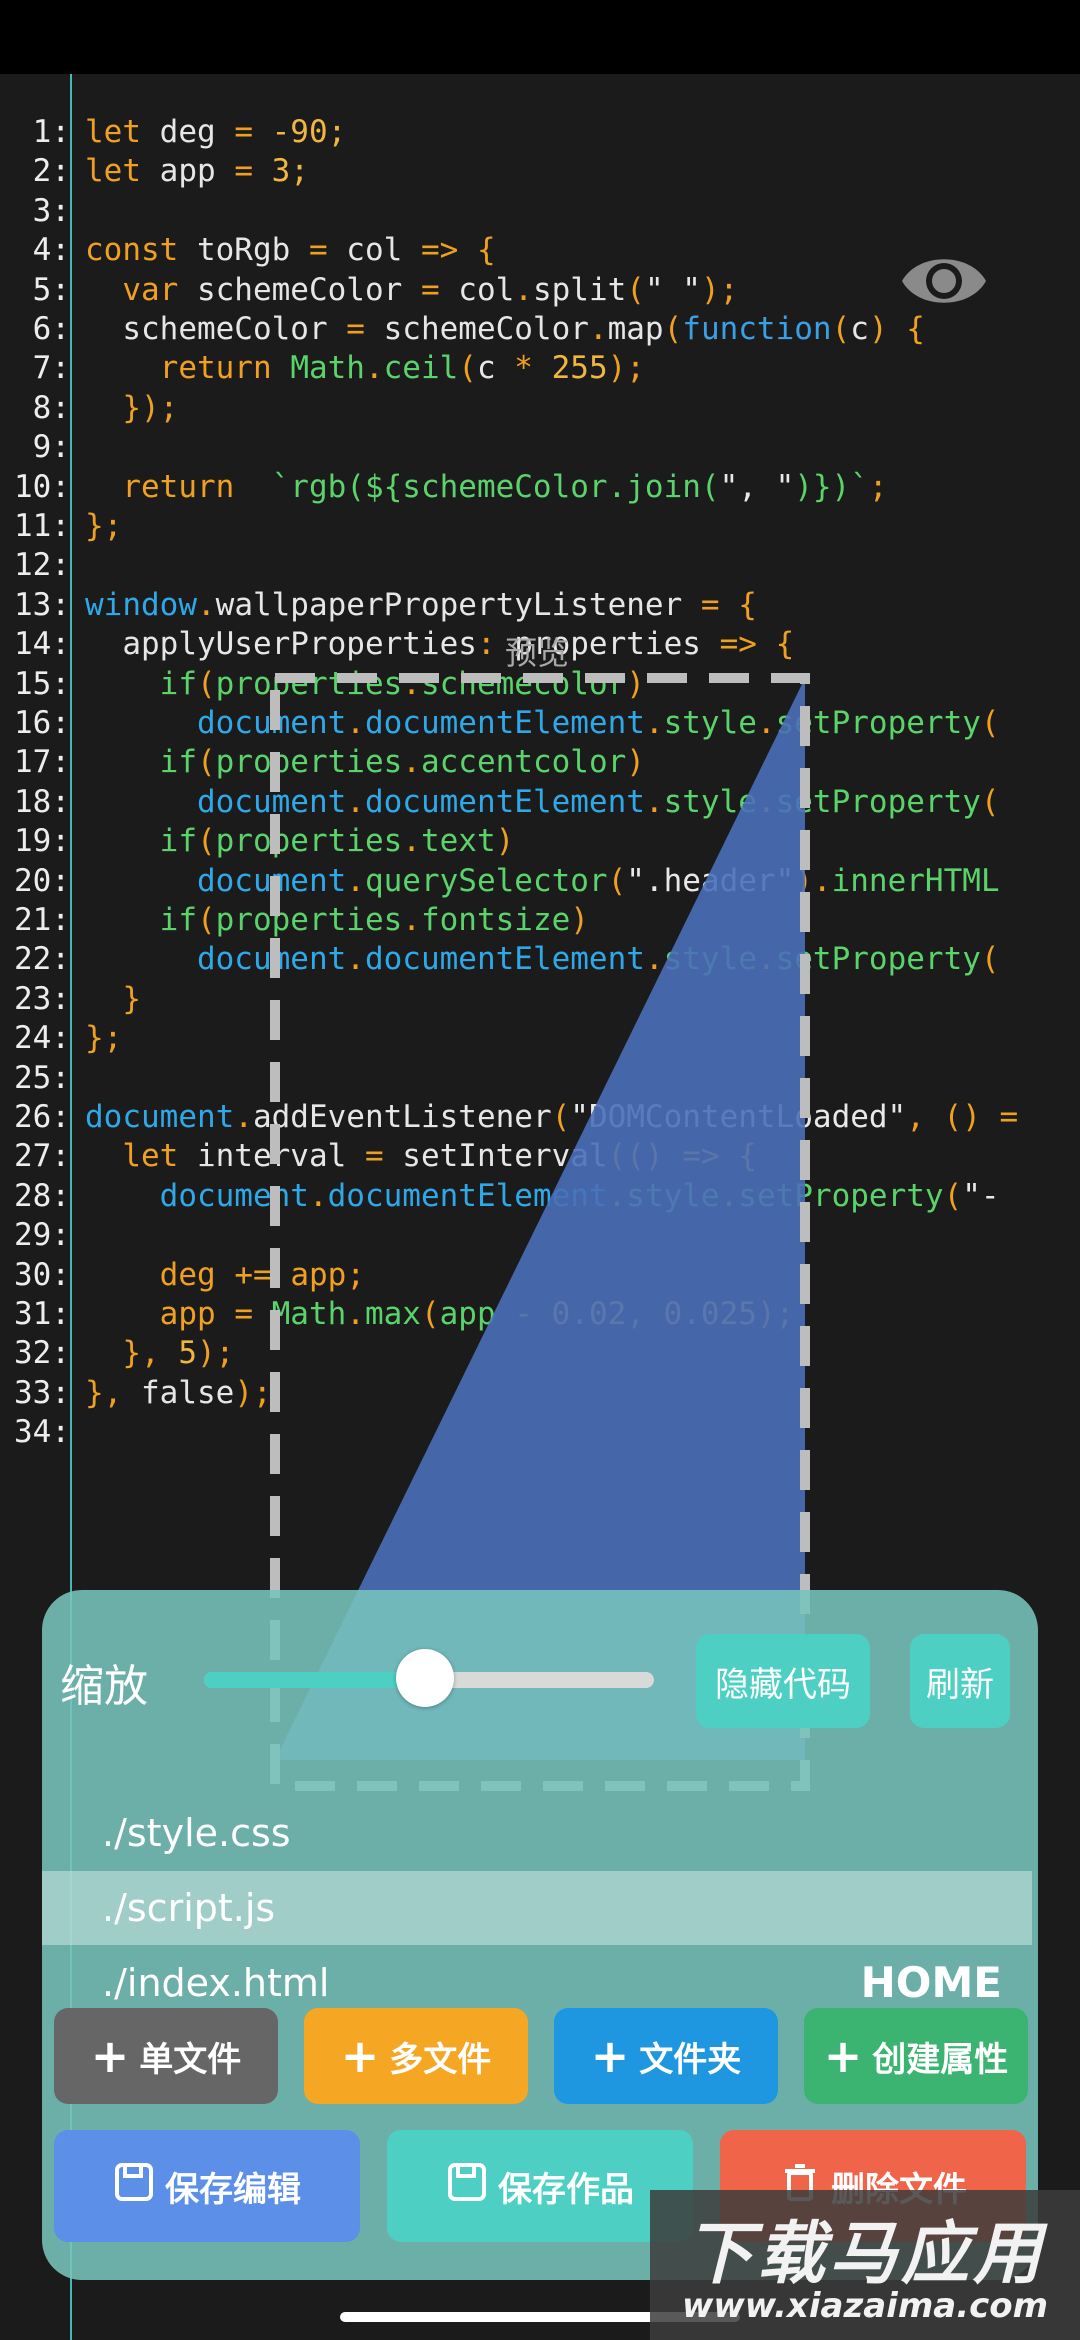  What do you see at coordinates (540, 1235) in the screenshot?
I see `code-line: 29:` at bounding box center [540, 1235].